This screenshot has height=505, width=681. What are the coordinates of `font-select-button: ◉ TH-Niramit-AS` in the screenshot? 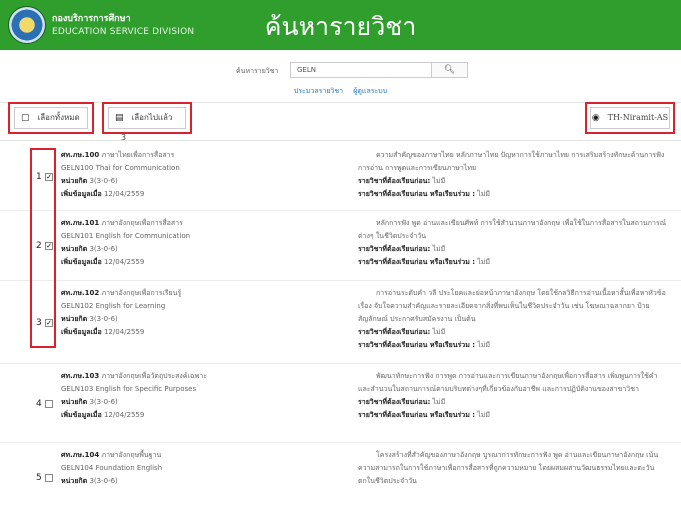 It's located at (630, 118).